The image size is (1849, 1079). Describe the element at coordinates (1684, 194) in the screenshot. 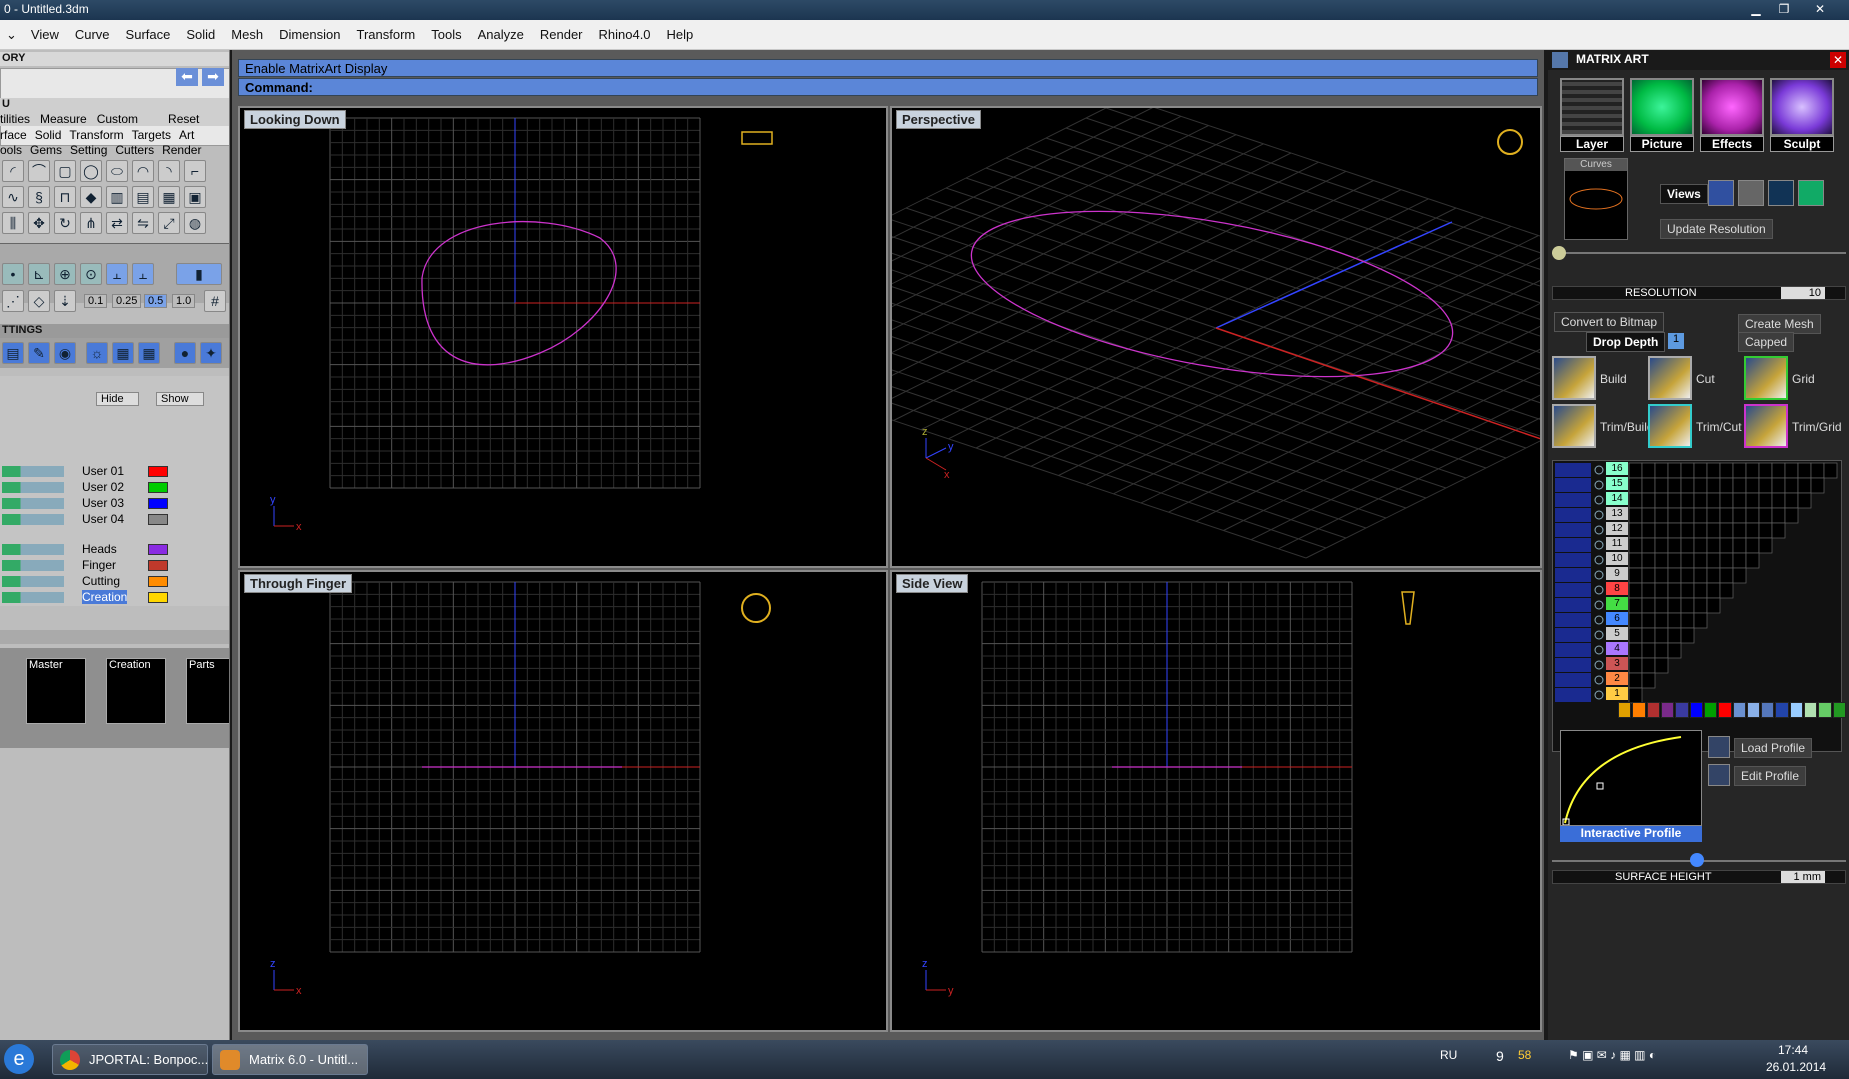

I see `views-button: Views` at that location.